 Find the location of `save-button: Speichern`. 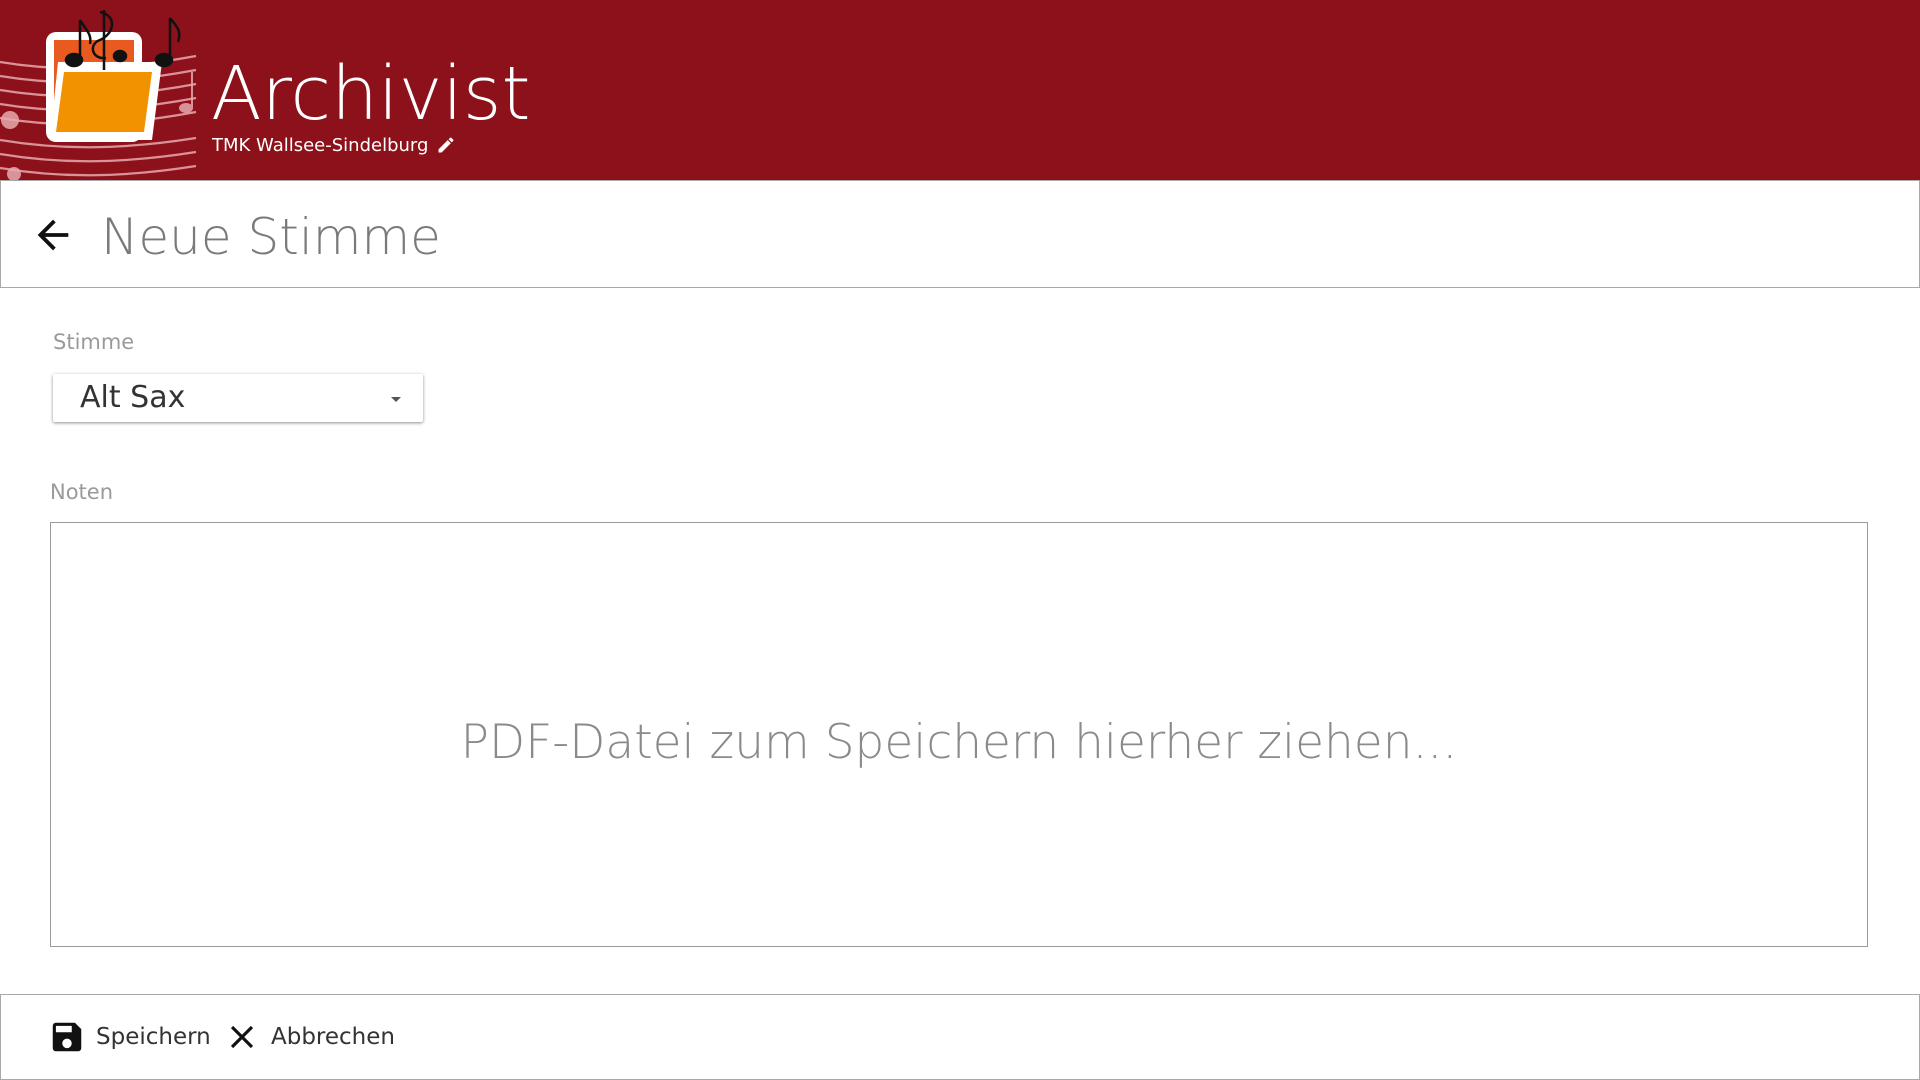

save-button: Speichern is located at coordinates (129, 1037).